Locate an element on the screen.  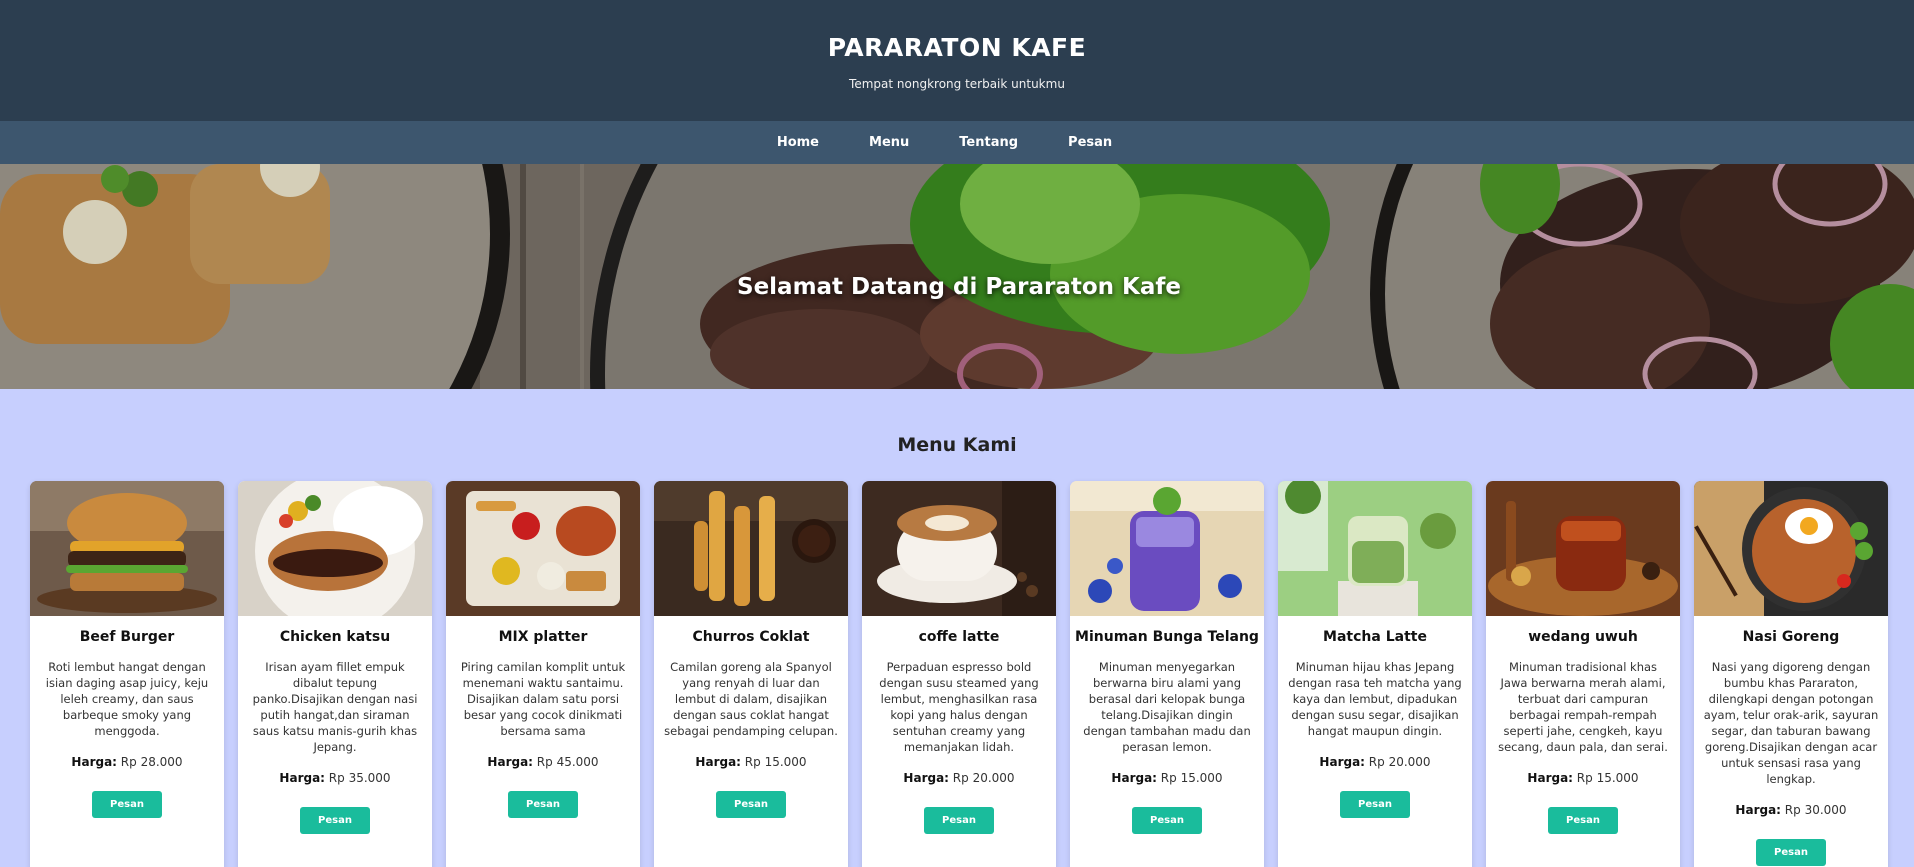
price-value: Rp 28.000 is located at coordinates (151, 762).